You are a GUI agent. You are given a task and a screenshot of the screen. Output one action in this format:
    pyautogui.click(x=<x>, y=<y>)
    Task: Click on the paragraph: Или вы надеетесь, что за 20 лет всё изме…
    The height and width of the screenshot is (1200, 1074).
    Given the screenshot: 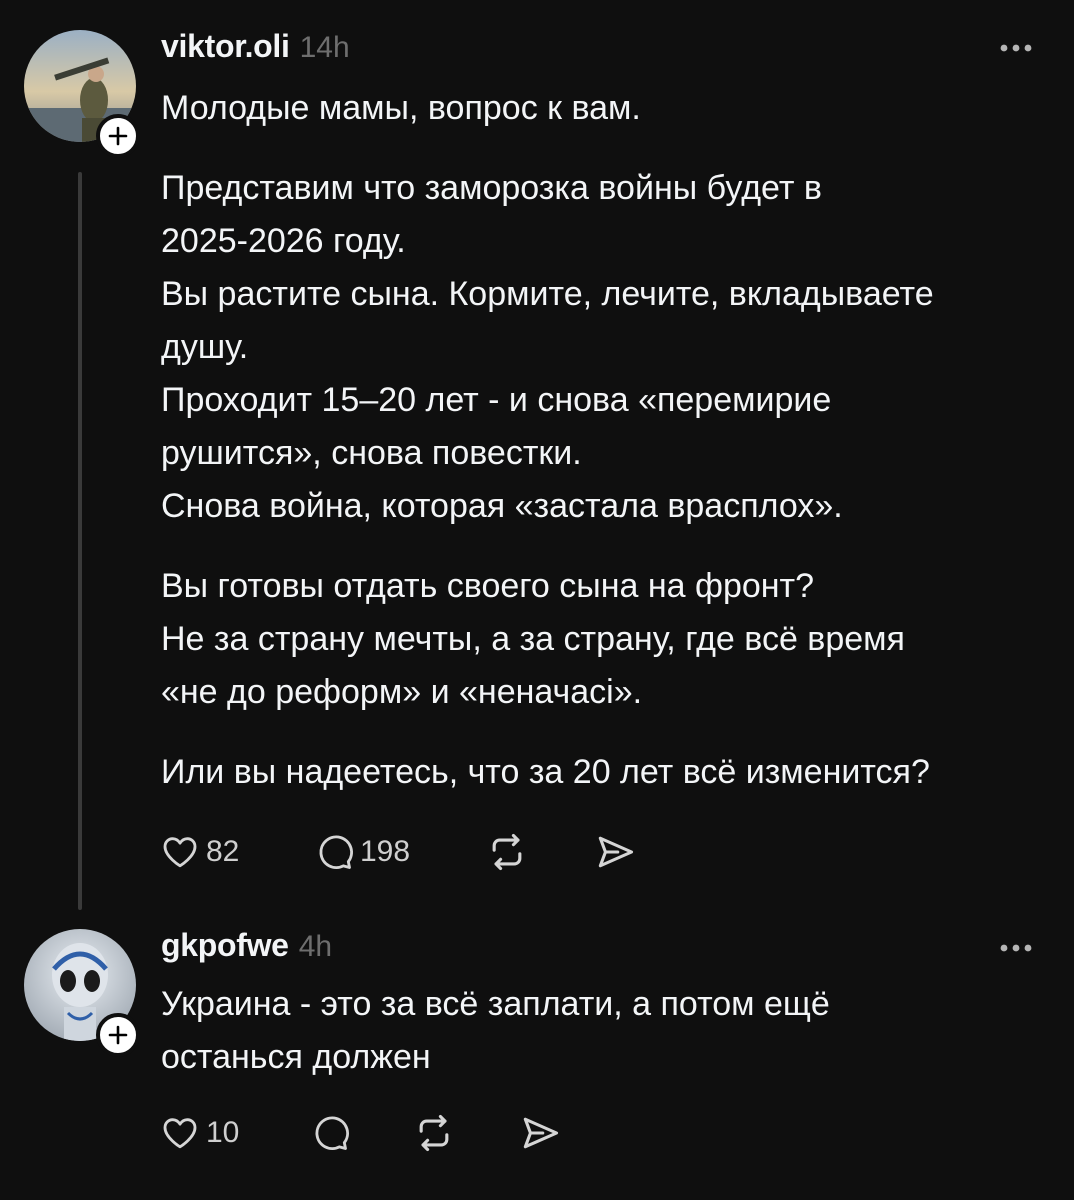 What is the action you would take?
    pyautogui.click(x=611, y=772)
    